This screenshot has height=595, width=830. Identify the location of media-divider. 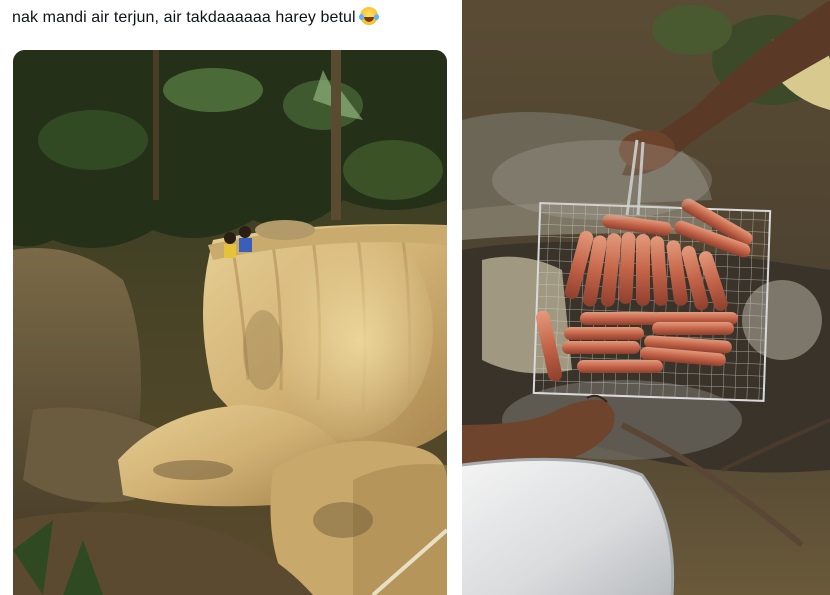
(457, 297).